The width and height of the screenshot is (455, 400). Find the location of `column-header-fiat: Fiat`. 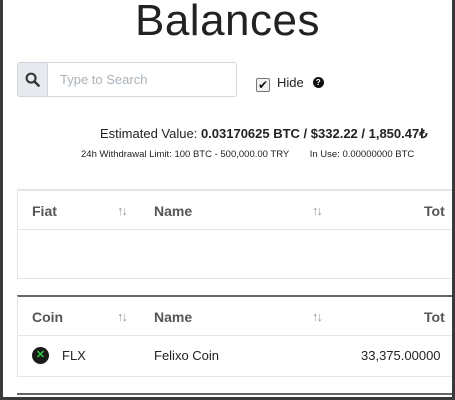

column-header-fiat: Fiat is located at coordinates (44, 211).